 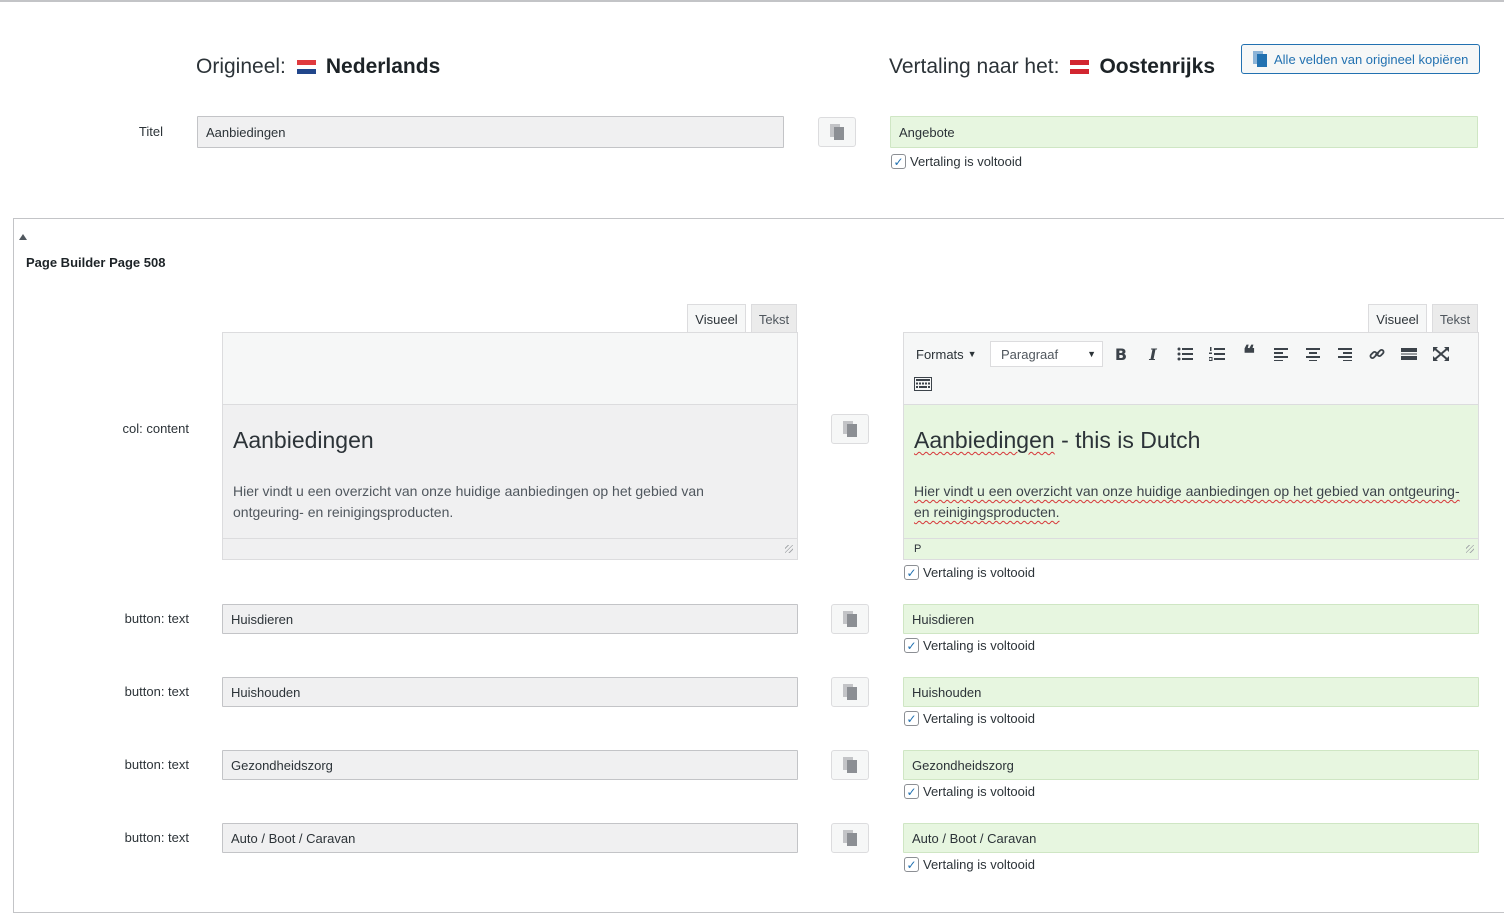 I want to click on fullscreen-icon, so click(x=1441, y=354).